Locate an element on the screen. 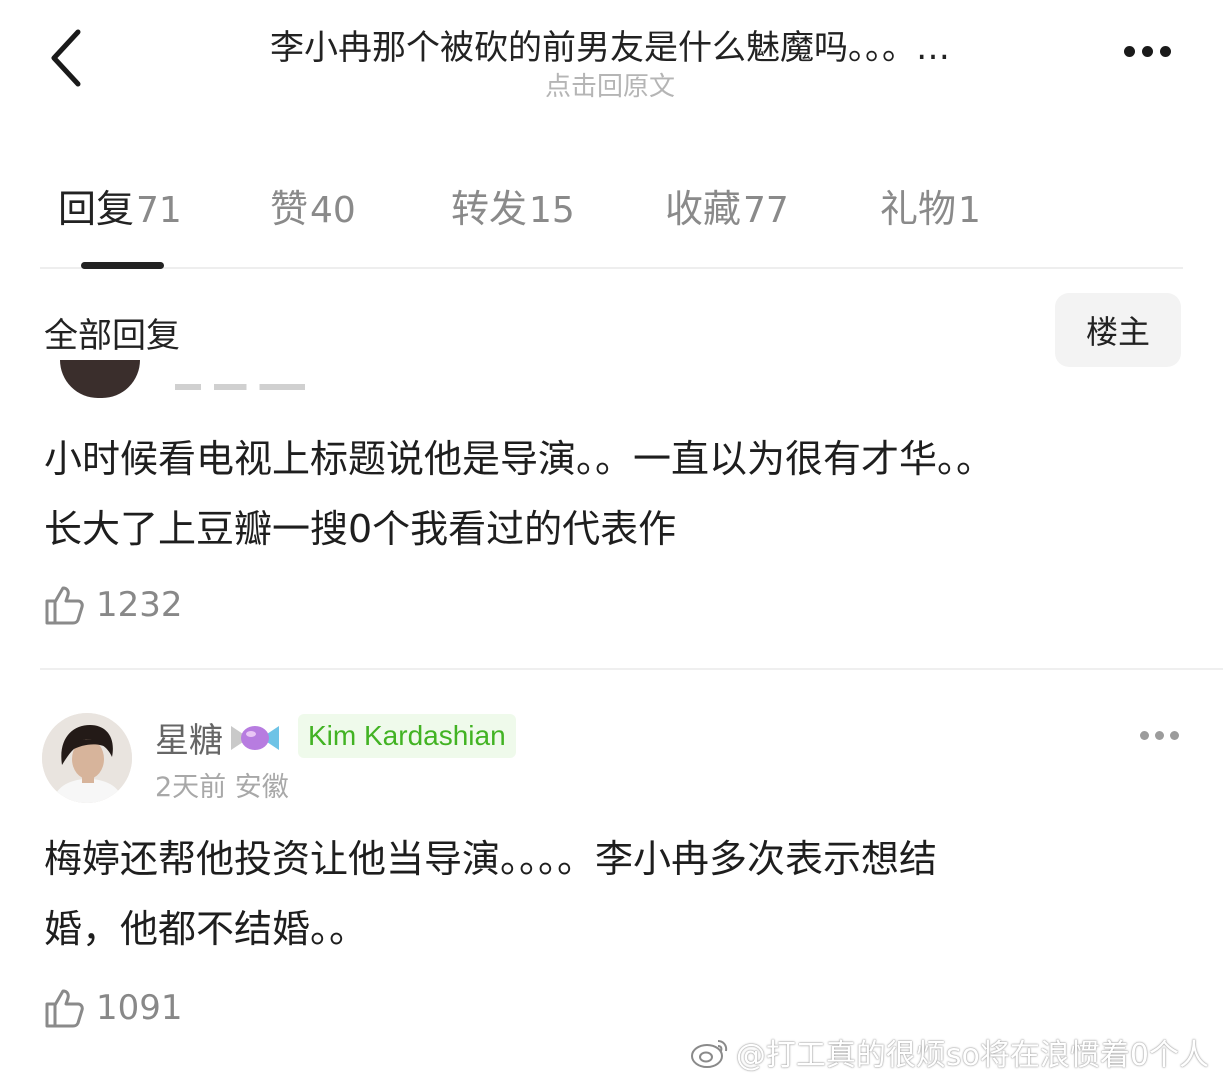 This screenshot has height=1080, width=1223. tab-label: 礼物 is located at coordinates (918, 209).